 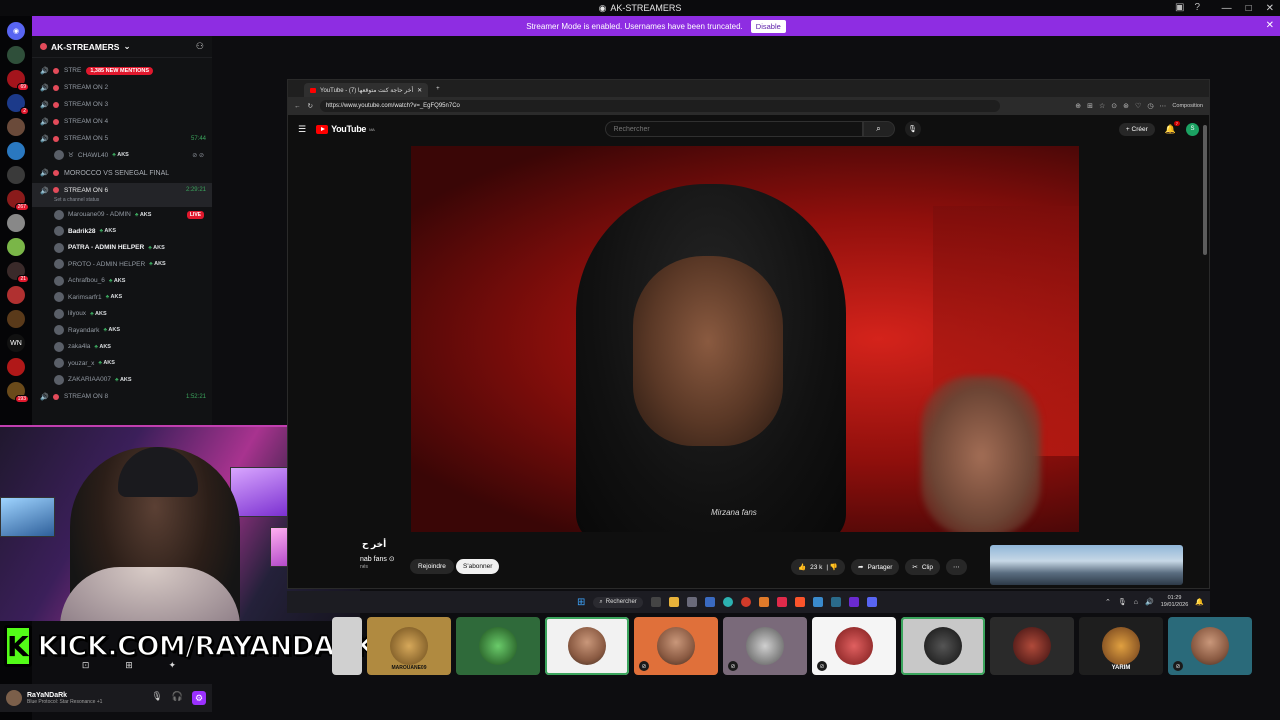 I want to click on tray-chevron-icon: ⌃, so click(x=1108, y=602).